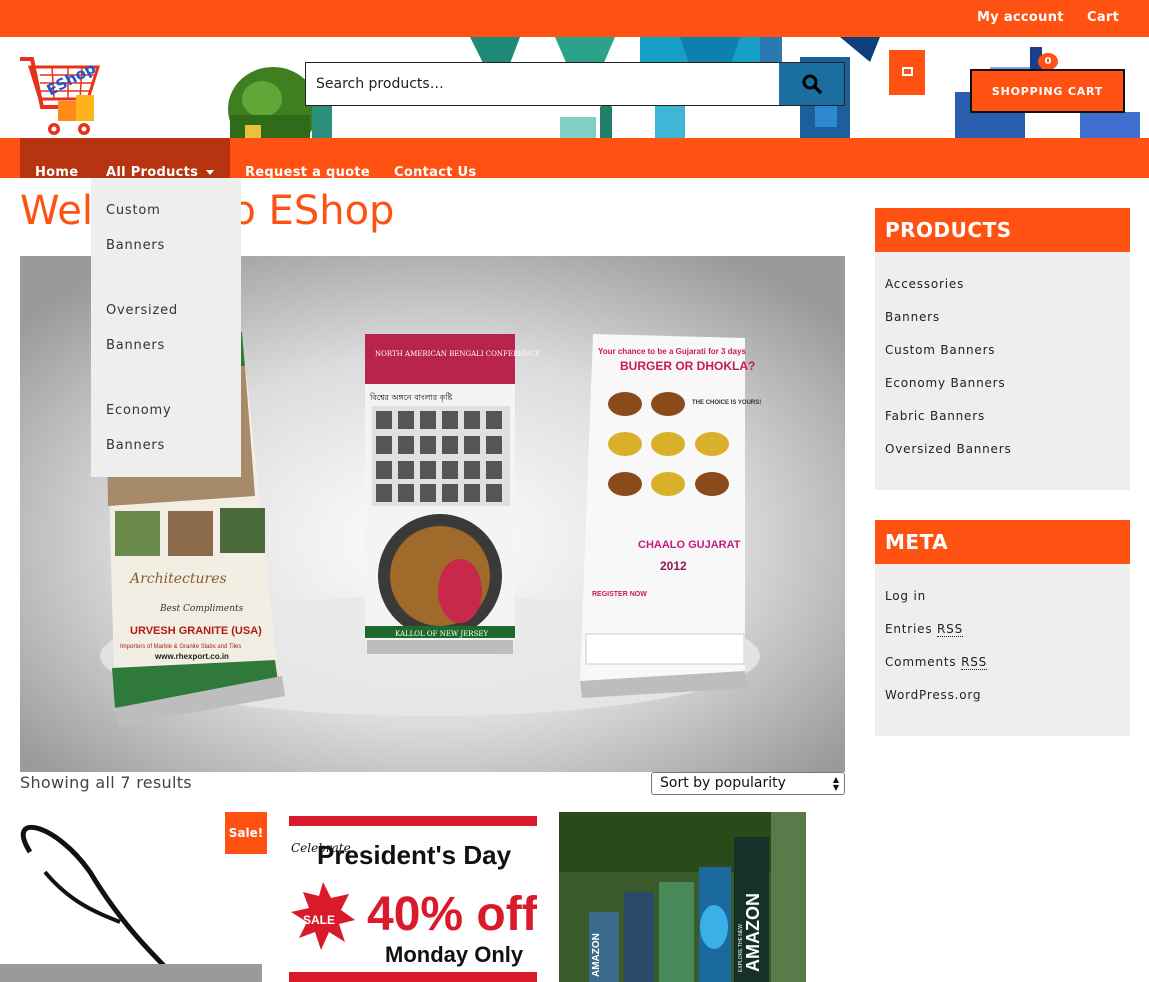 This screenshot has height=982, width=1149. Describe the element at coordinates (672, 351) in the screenshot. I see `right-banner-top: Your chance to be a Gujarati for 3 days` at that location.